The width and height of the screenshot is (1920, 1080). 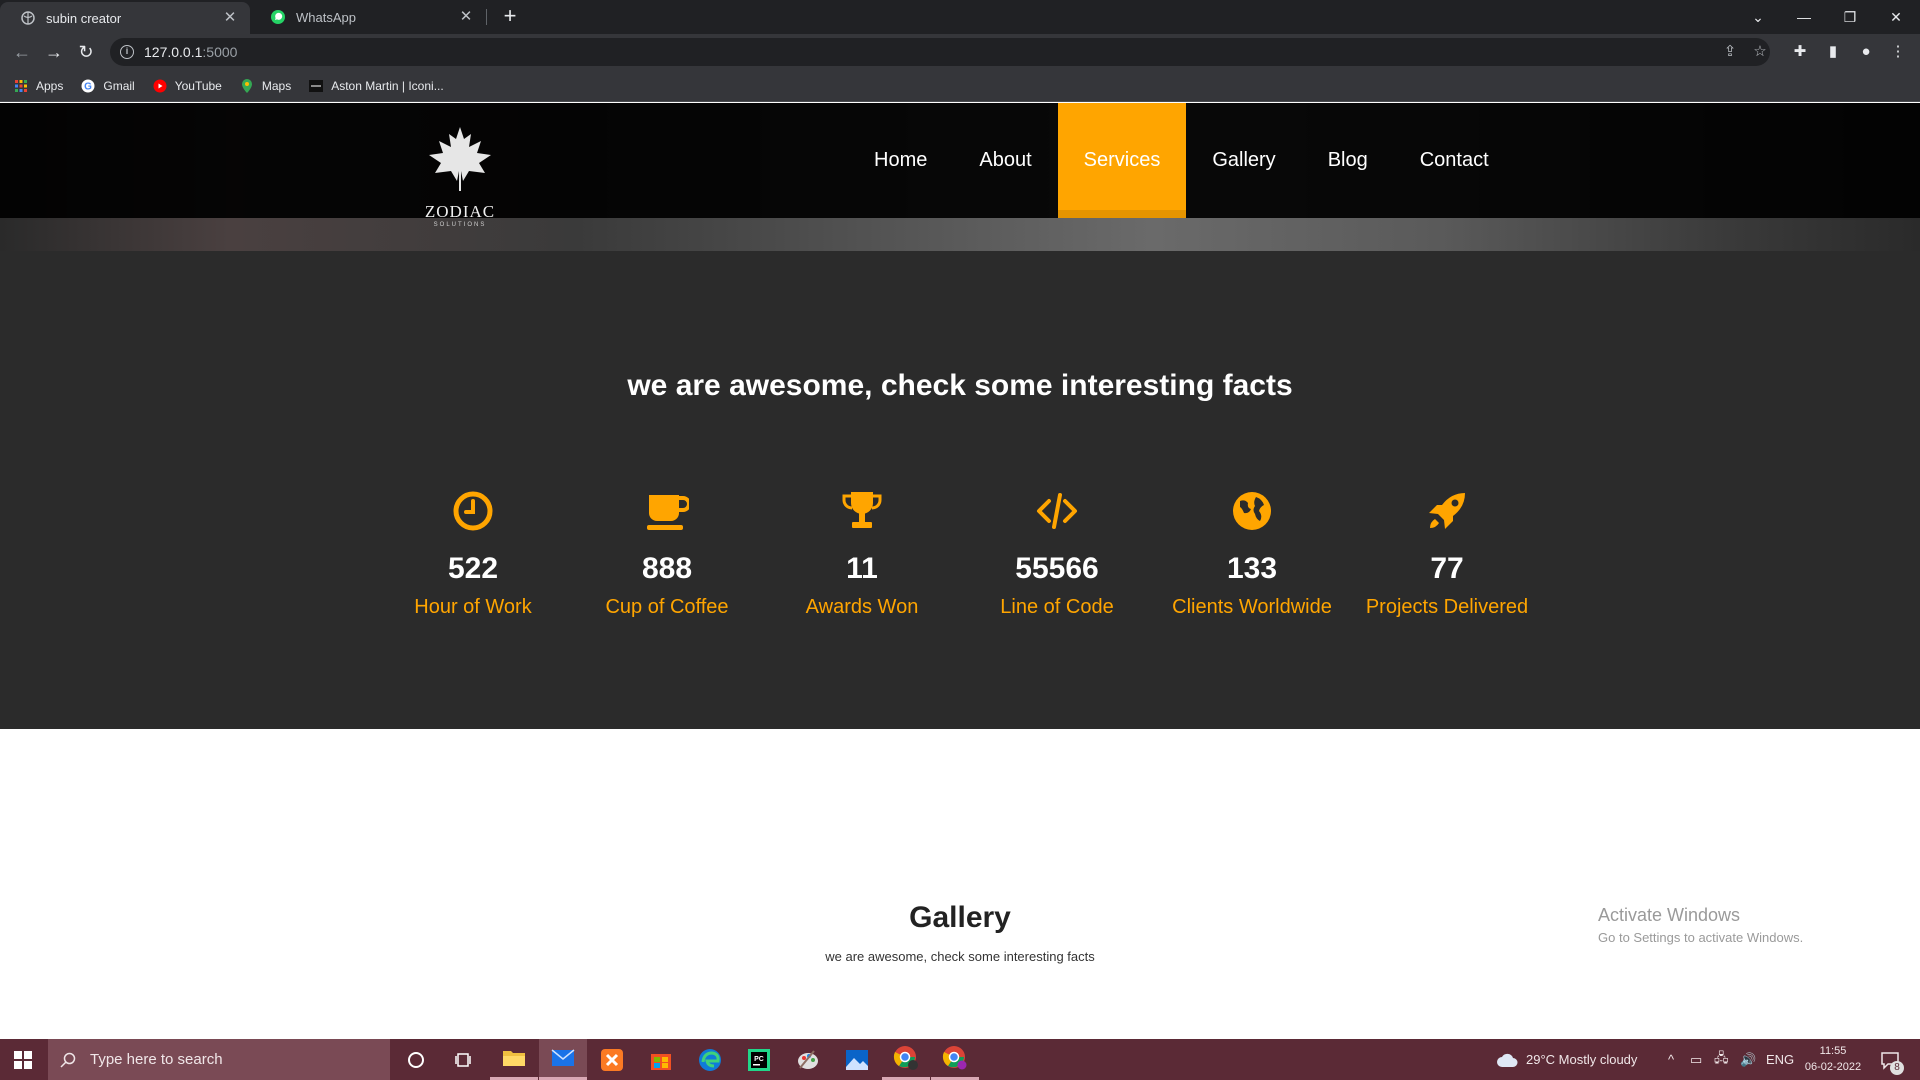 I want to click on fact-label: Projects Delivered, so click(x=1447, y=607).